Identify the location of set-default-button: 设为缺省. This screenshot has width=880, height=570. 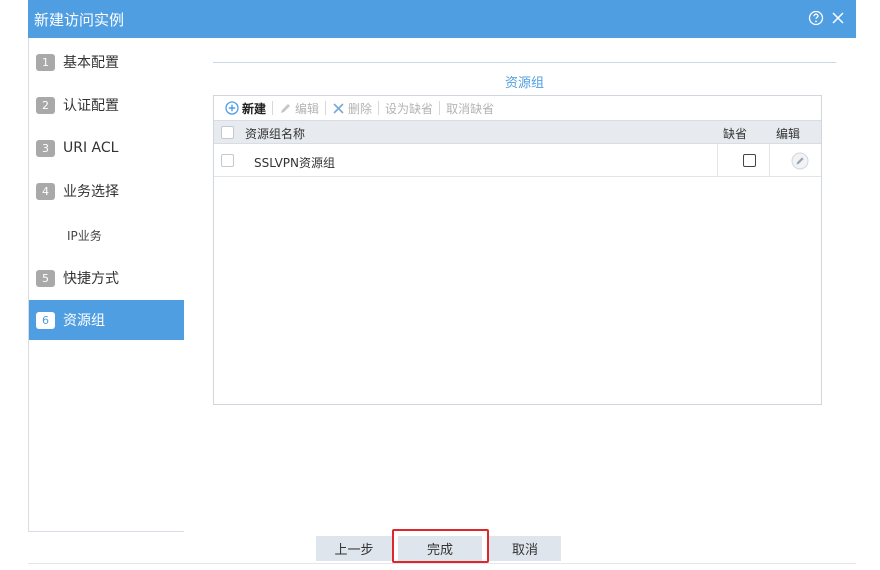
(409, 108).